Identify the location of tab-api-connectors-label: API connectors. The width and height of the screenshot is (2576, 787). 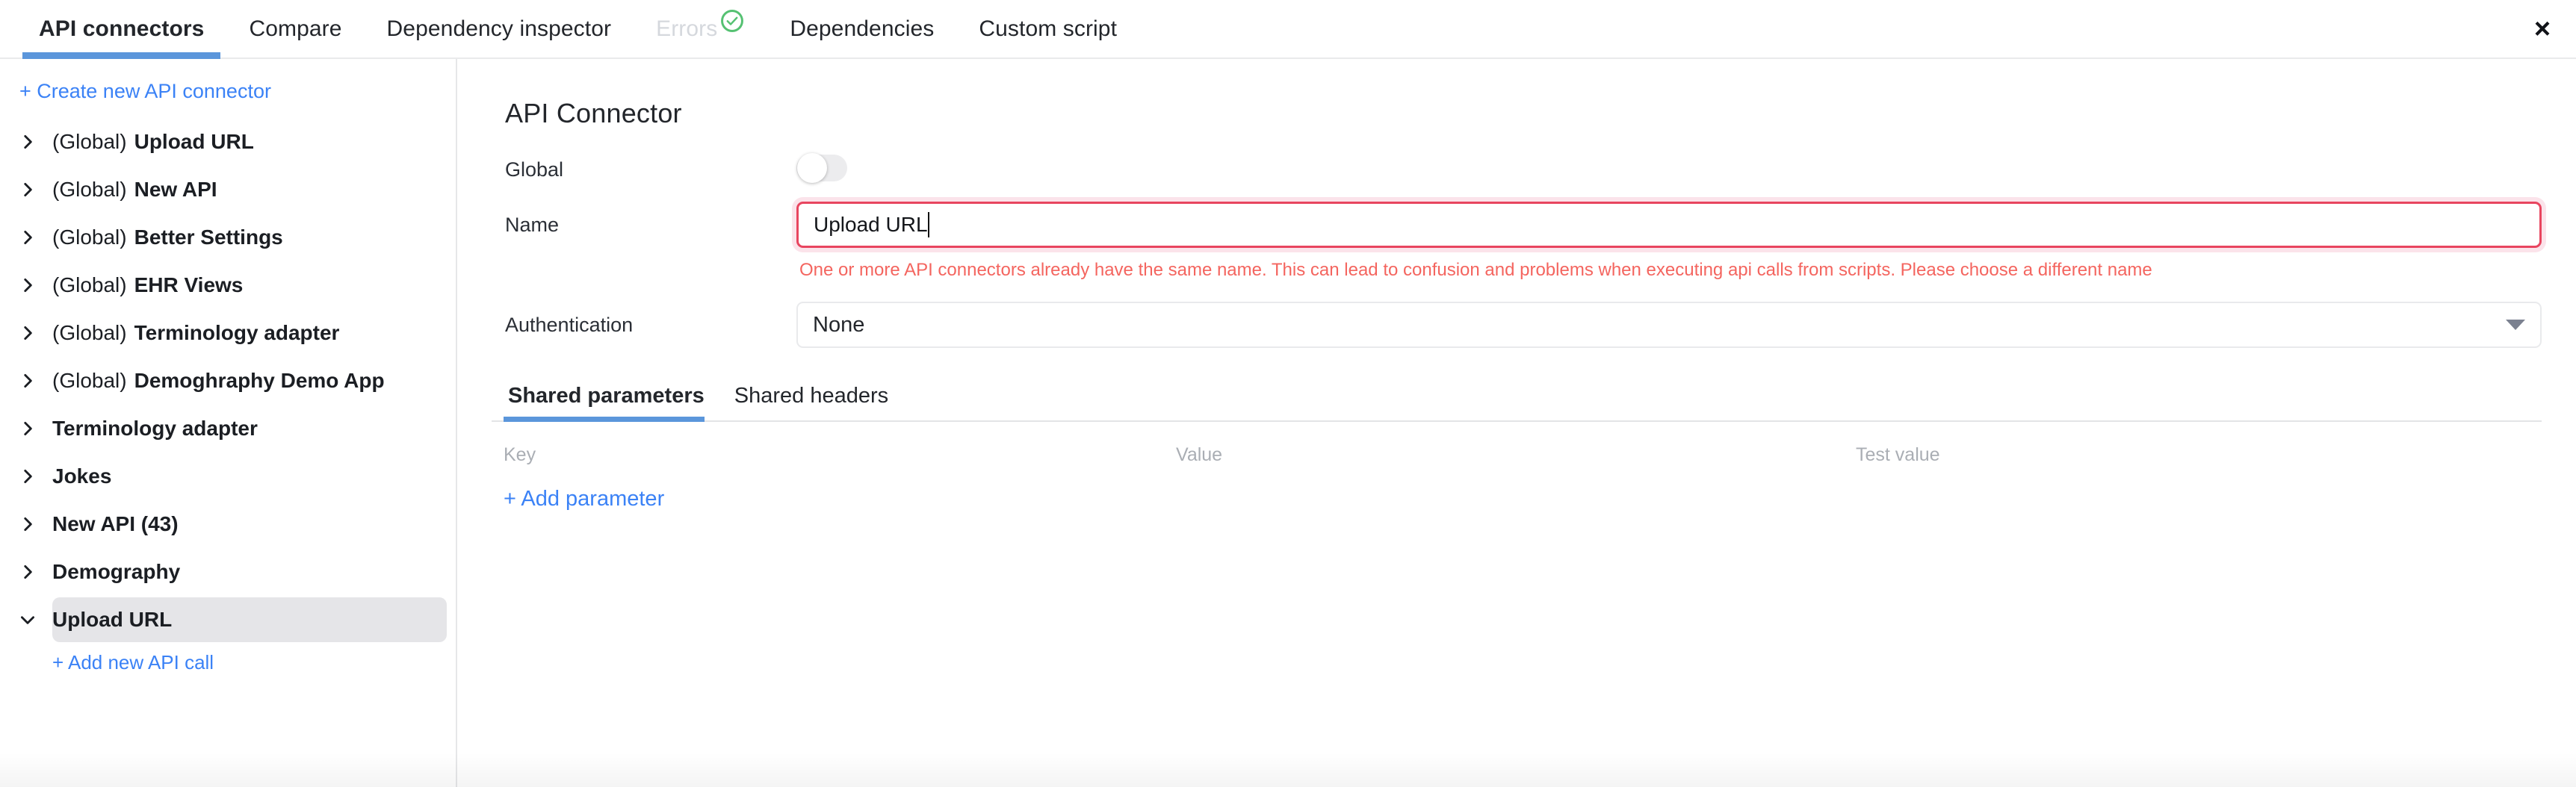
(122, 29).